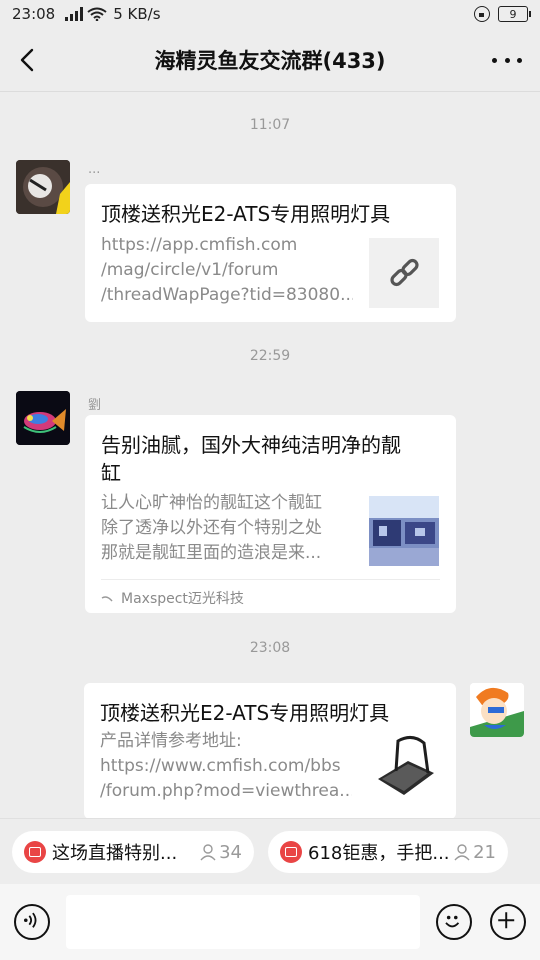 The width and height of the screenshot is (540, 960). I want to click on status-bar: 23:08 5 KB/s 9, so click(270, 14).